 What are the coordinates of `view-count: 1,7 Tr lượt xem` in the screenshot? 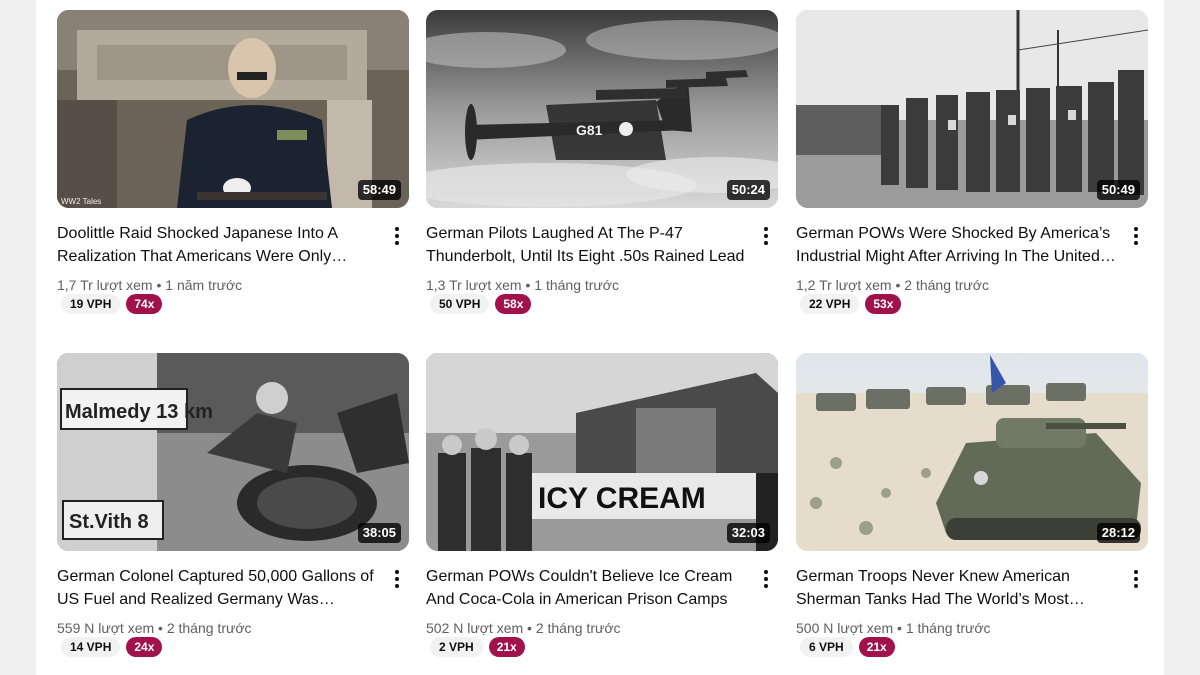 It's located at (105, 285).